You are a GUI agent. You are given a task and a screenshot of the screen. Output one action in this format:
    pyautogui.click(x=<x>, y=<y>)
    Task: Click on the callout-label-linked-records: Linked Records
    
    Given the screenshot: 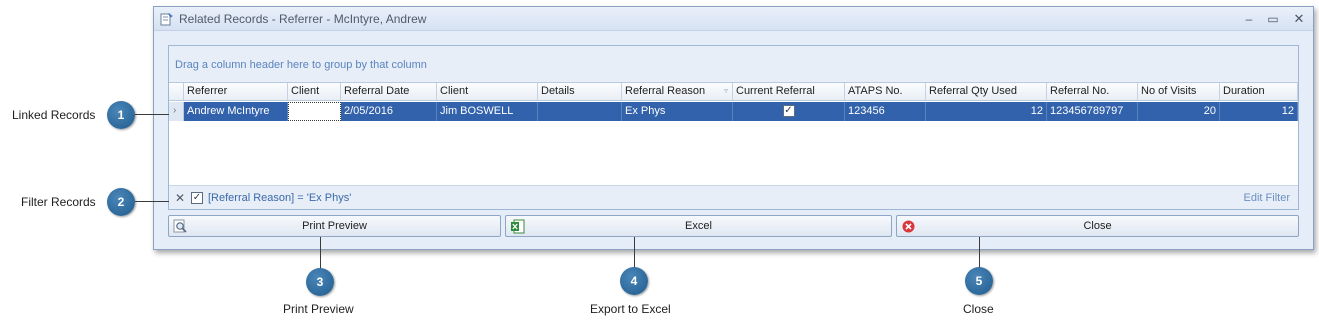 What is the action you would take?
    pyautogui.click(x=54, y=115)
    